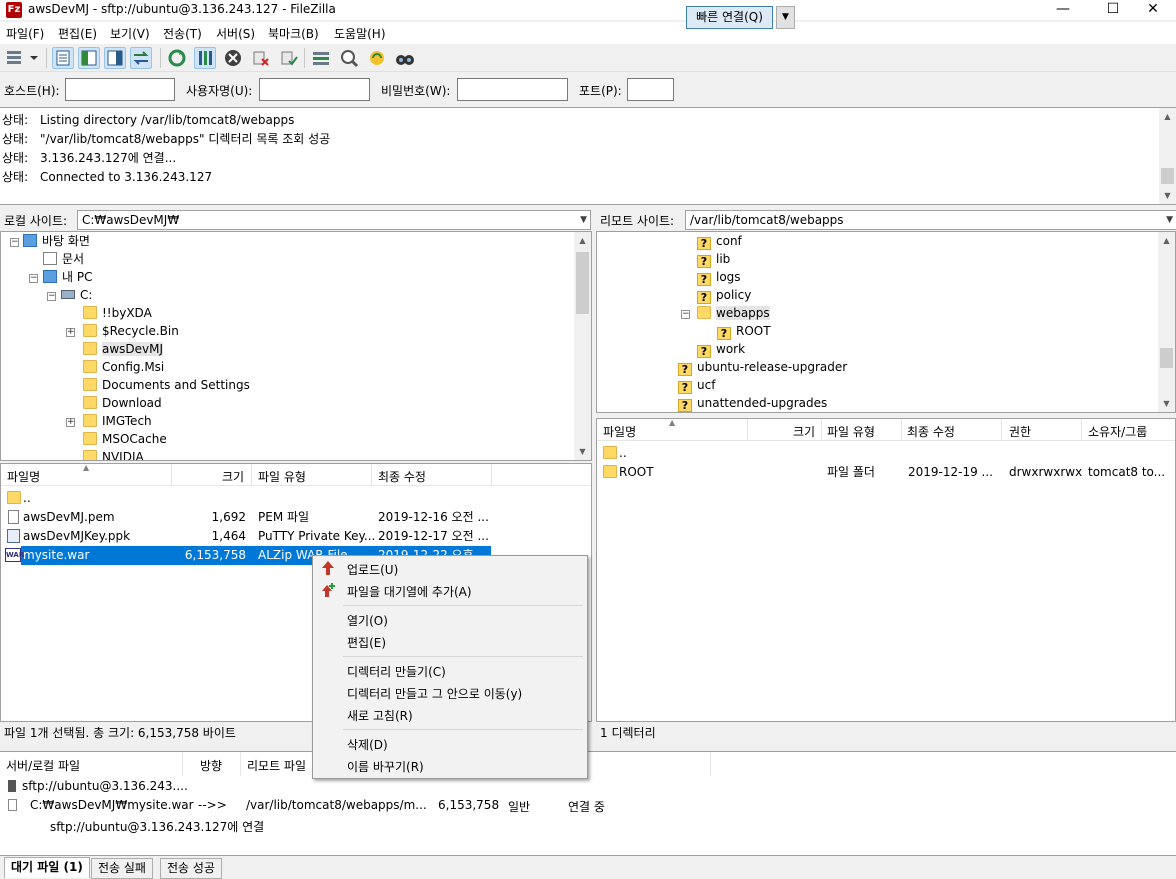 Image resolution: width=1176 pixels, height=879 pixels. Describe the element at coordinates (25, 33) in the screenshot. I see `menu-file: 파일(F)` at that location.